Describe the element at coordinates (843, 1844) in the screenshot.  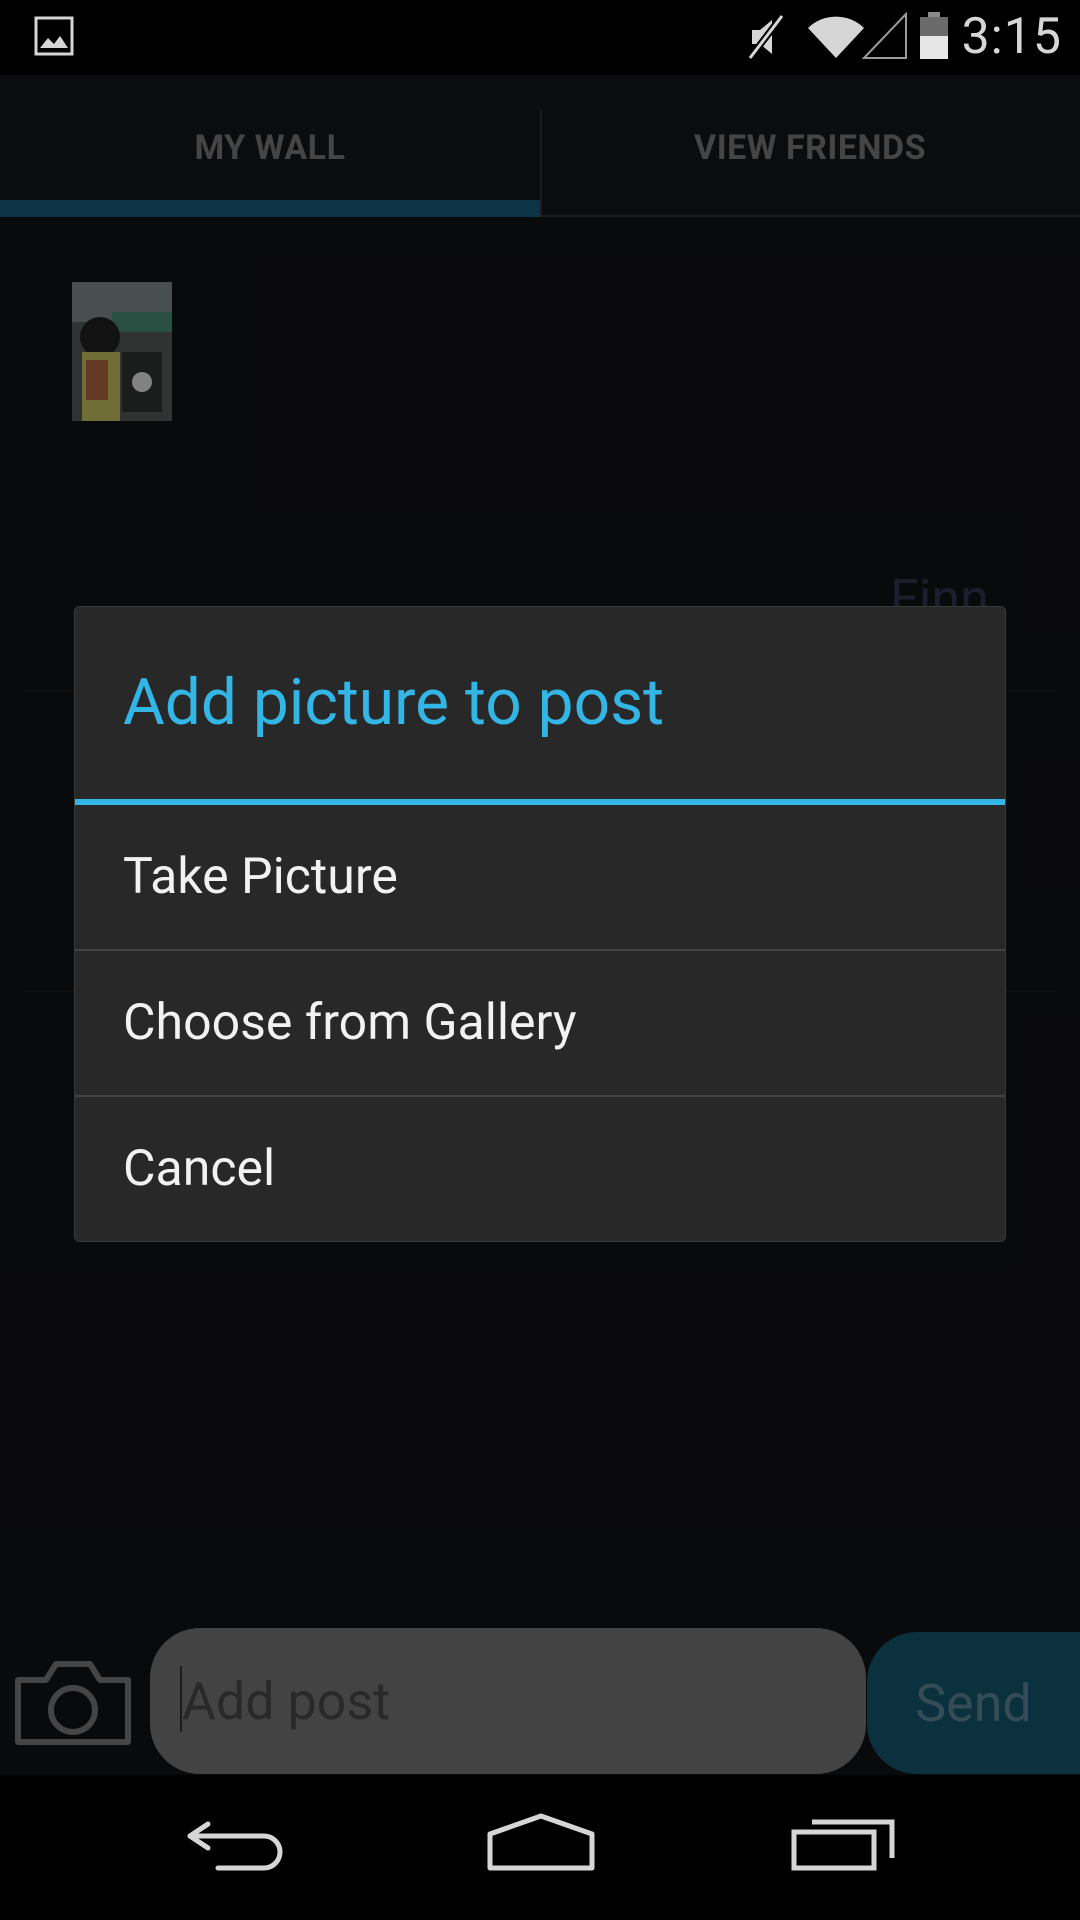
I see `recent-apps-icon` at that location.